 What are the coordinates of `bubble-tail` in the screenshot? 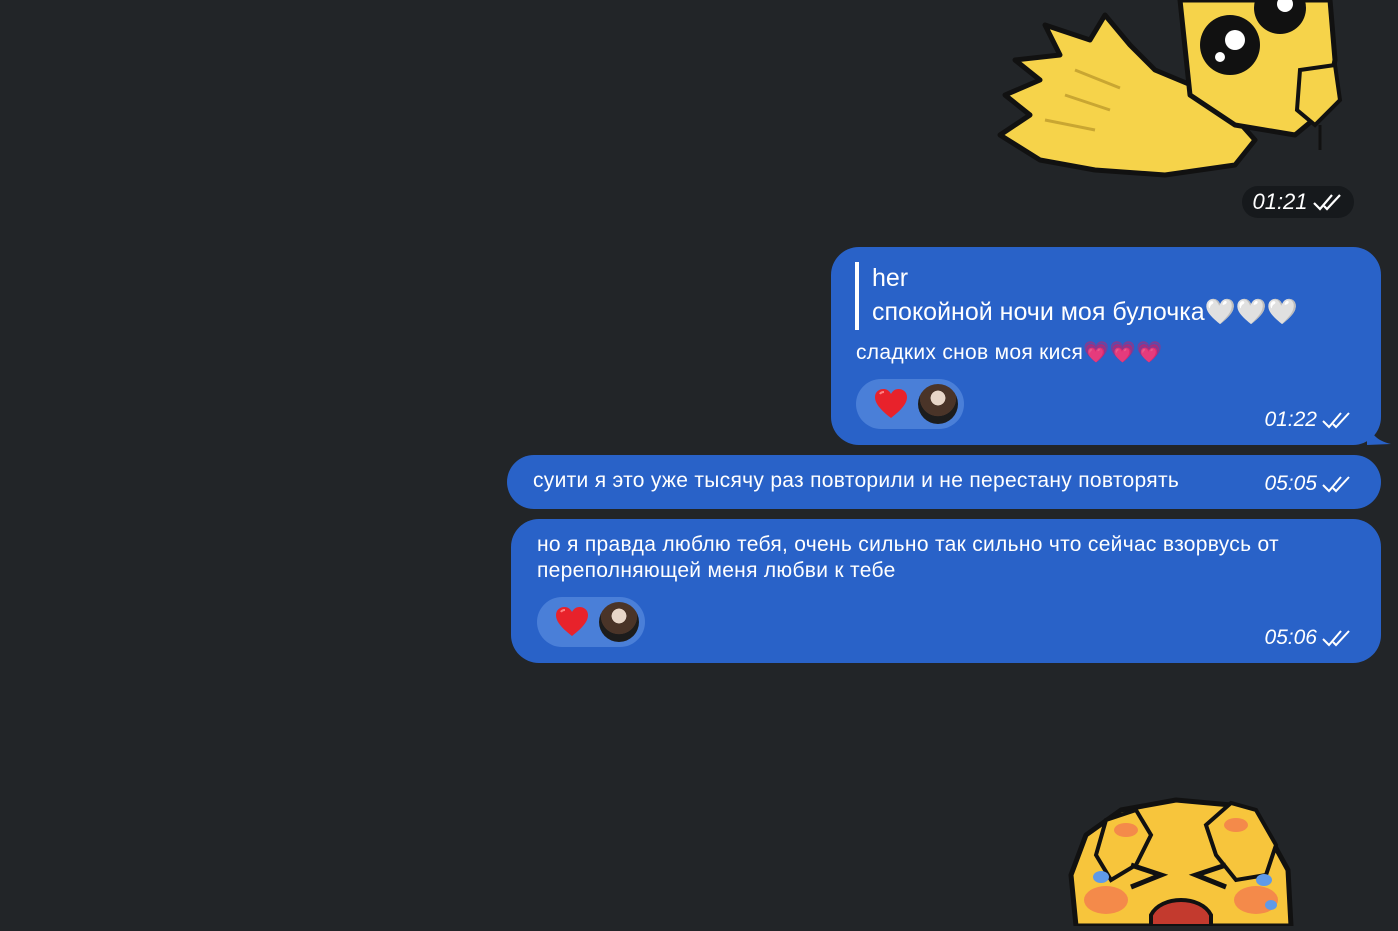 It's located at (1379, 432).